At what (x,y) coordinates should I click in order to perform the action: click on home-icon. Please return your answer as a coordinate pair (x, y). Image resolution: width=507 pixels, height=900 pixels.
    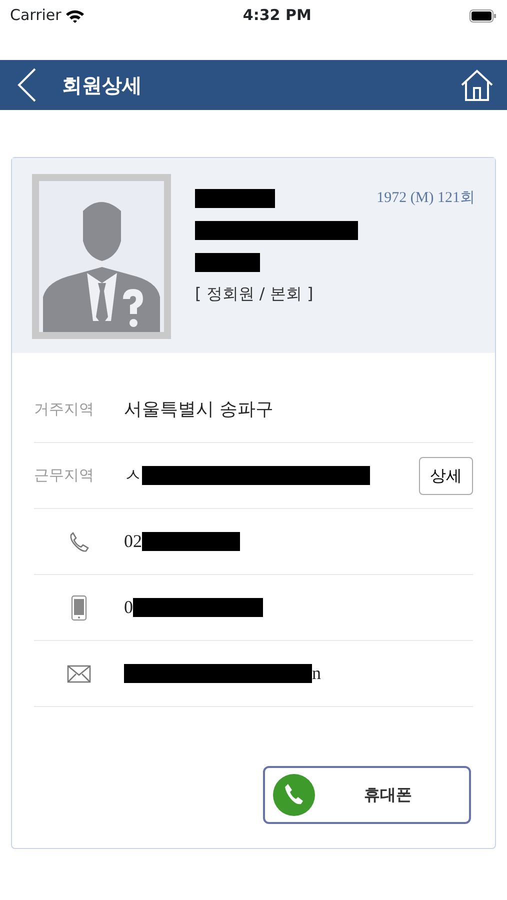
    Looking at the image, I should click on (477, 85).